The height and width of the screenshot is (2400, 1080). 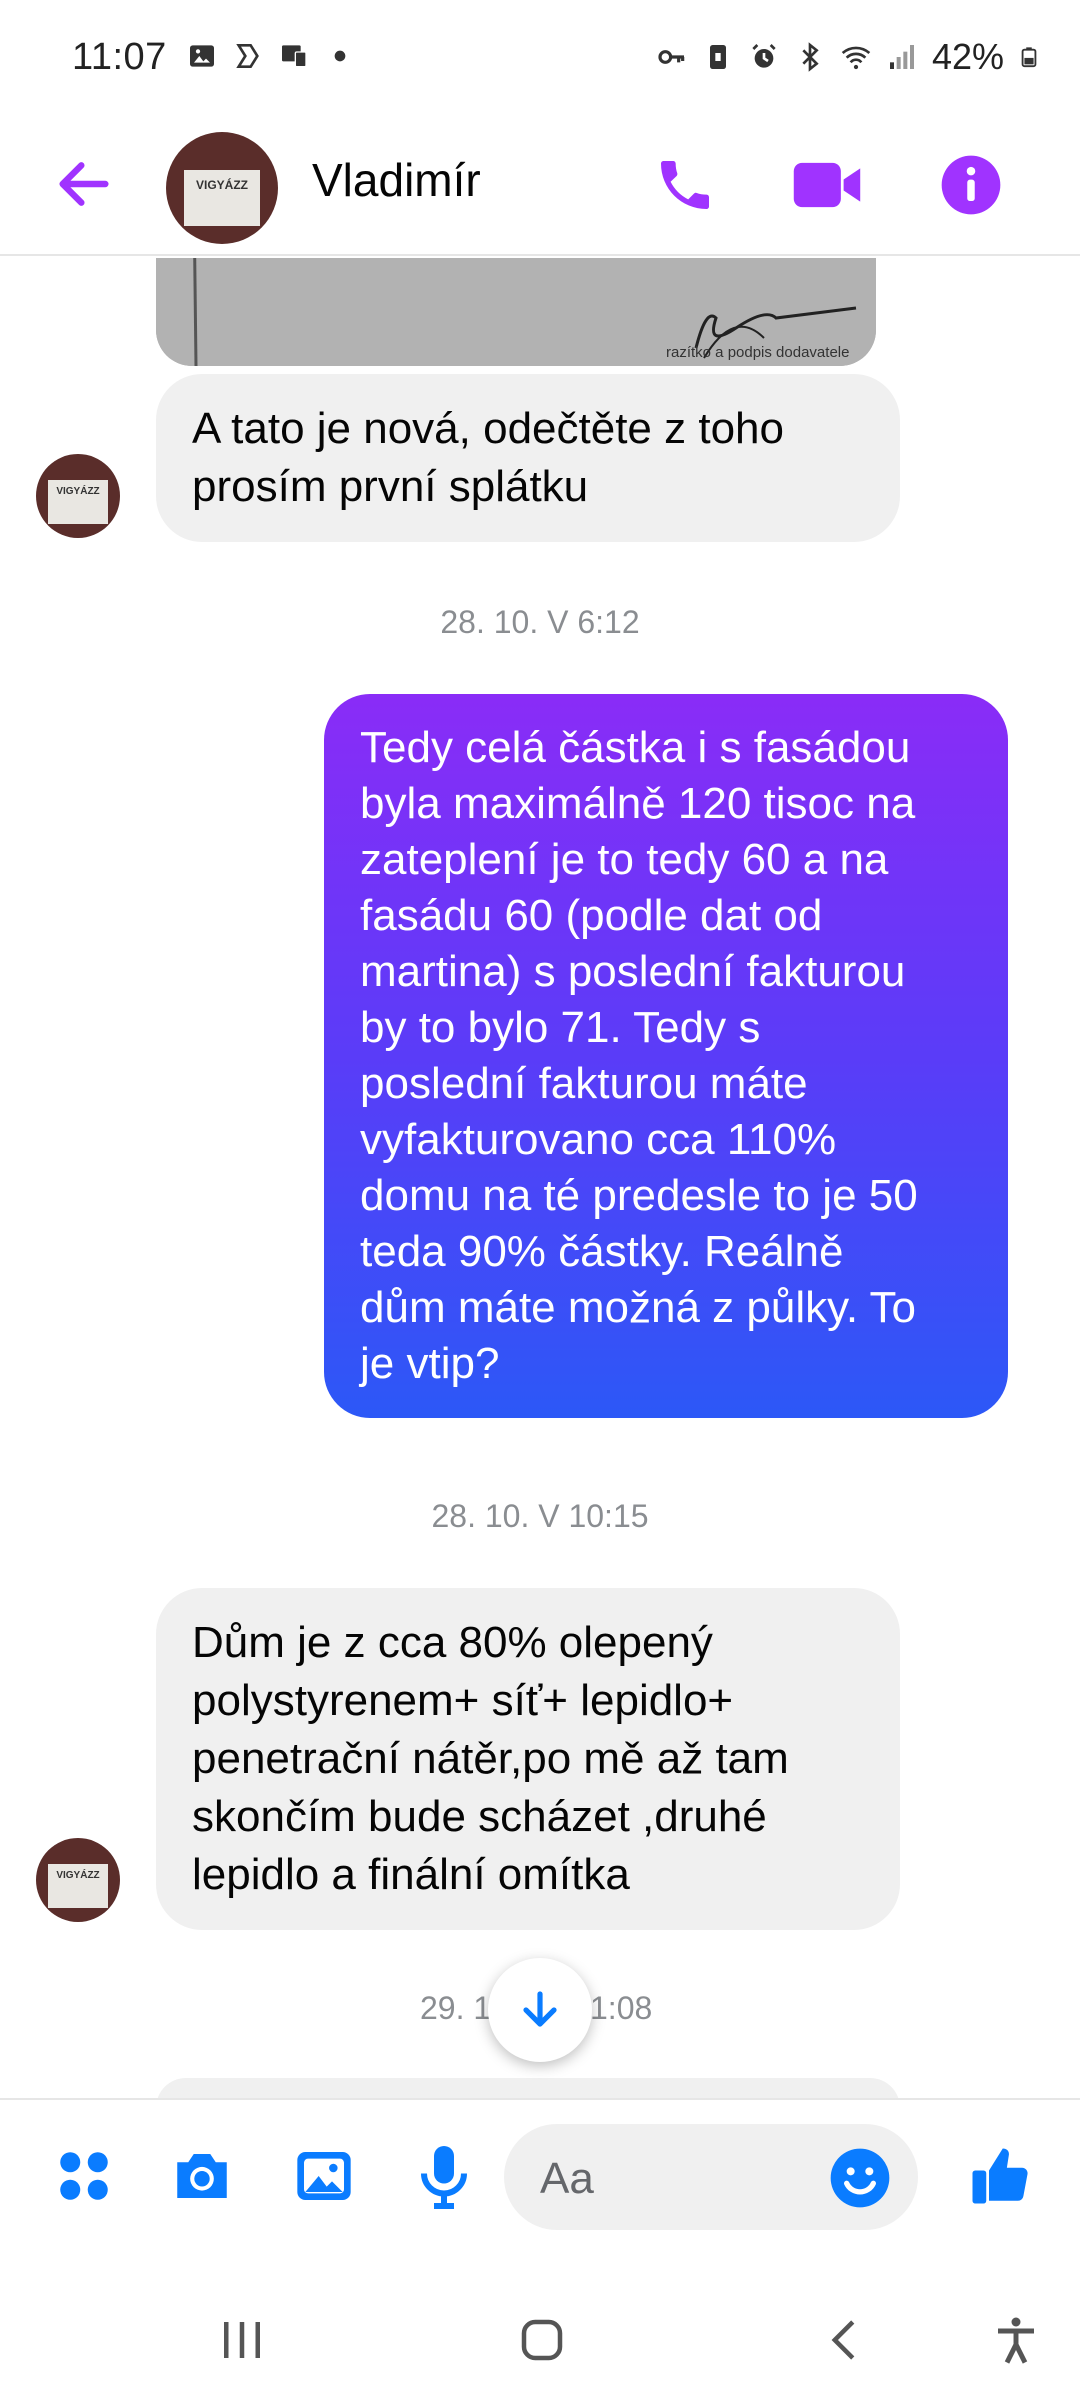 I want to click on conversation-info-button, so click(x=971, y=185).